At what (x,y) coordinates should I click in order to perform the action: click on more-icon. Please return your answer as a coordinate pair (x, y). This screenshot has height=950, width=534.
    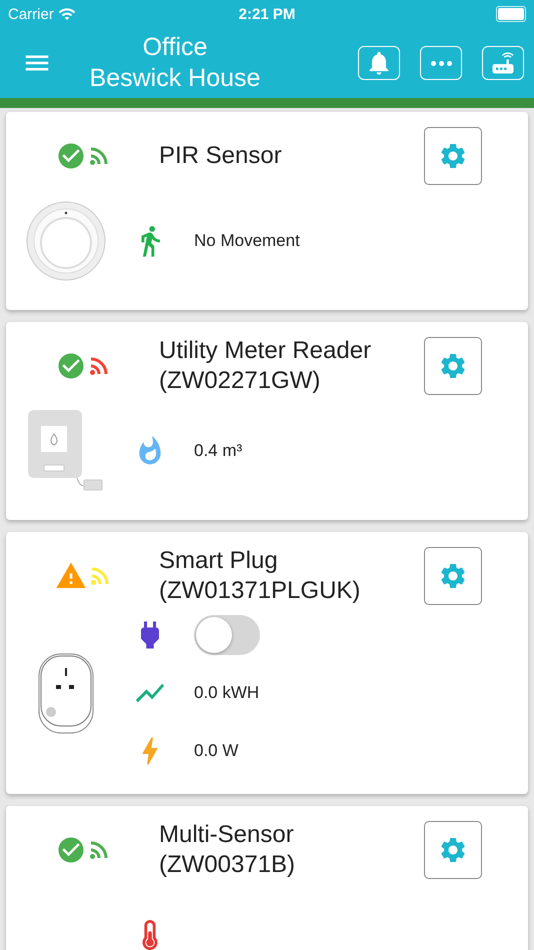
    Looking at the image, I should click on (441, 63).